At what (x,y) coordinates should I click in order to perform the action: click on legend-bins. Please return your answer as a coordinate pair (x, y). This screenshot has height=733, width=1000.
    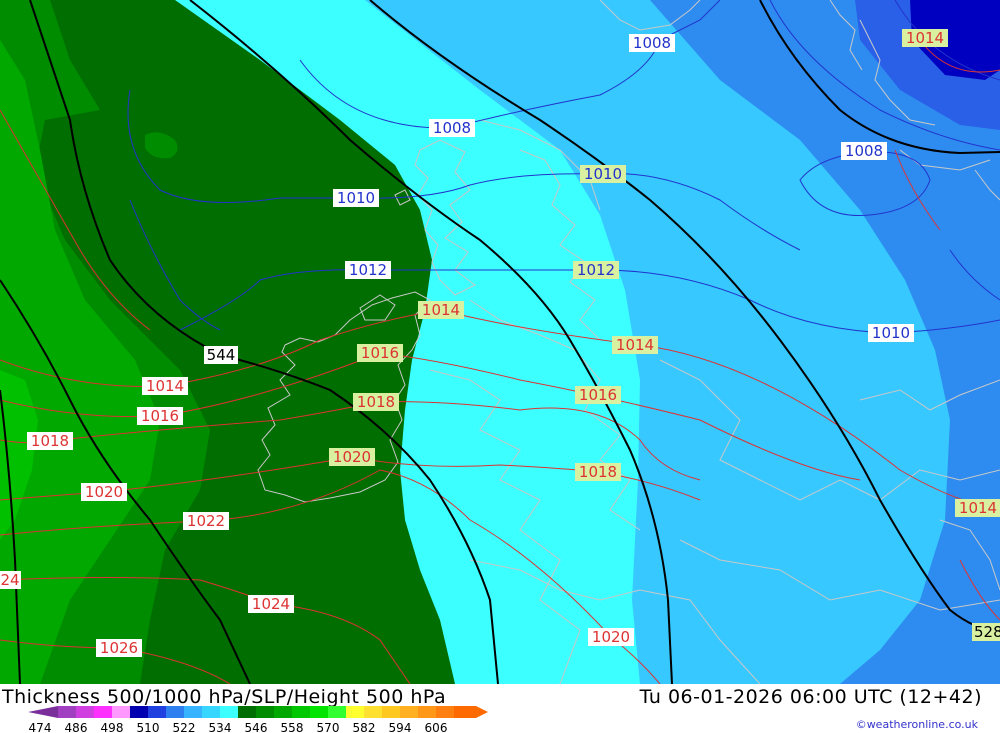
    Looking at the image, I should click on (258, 712).